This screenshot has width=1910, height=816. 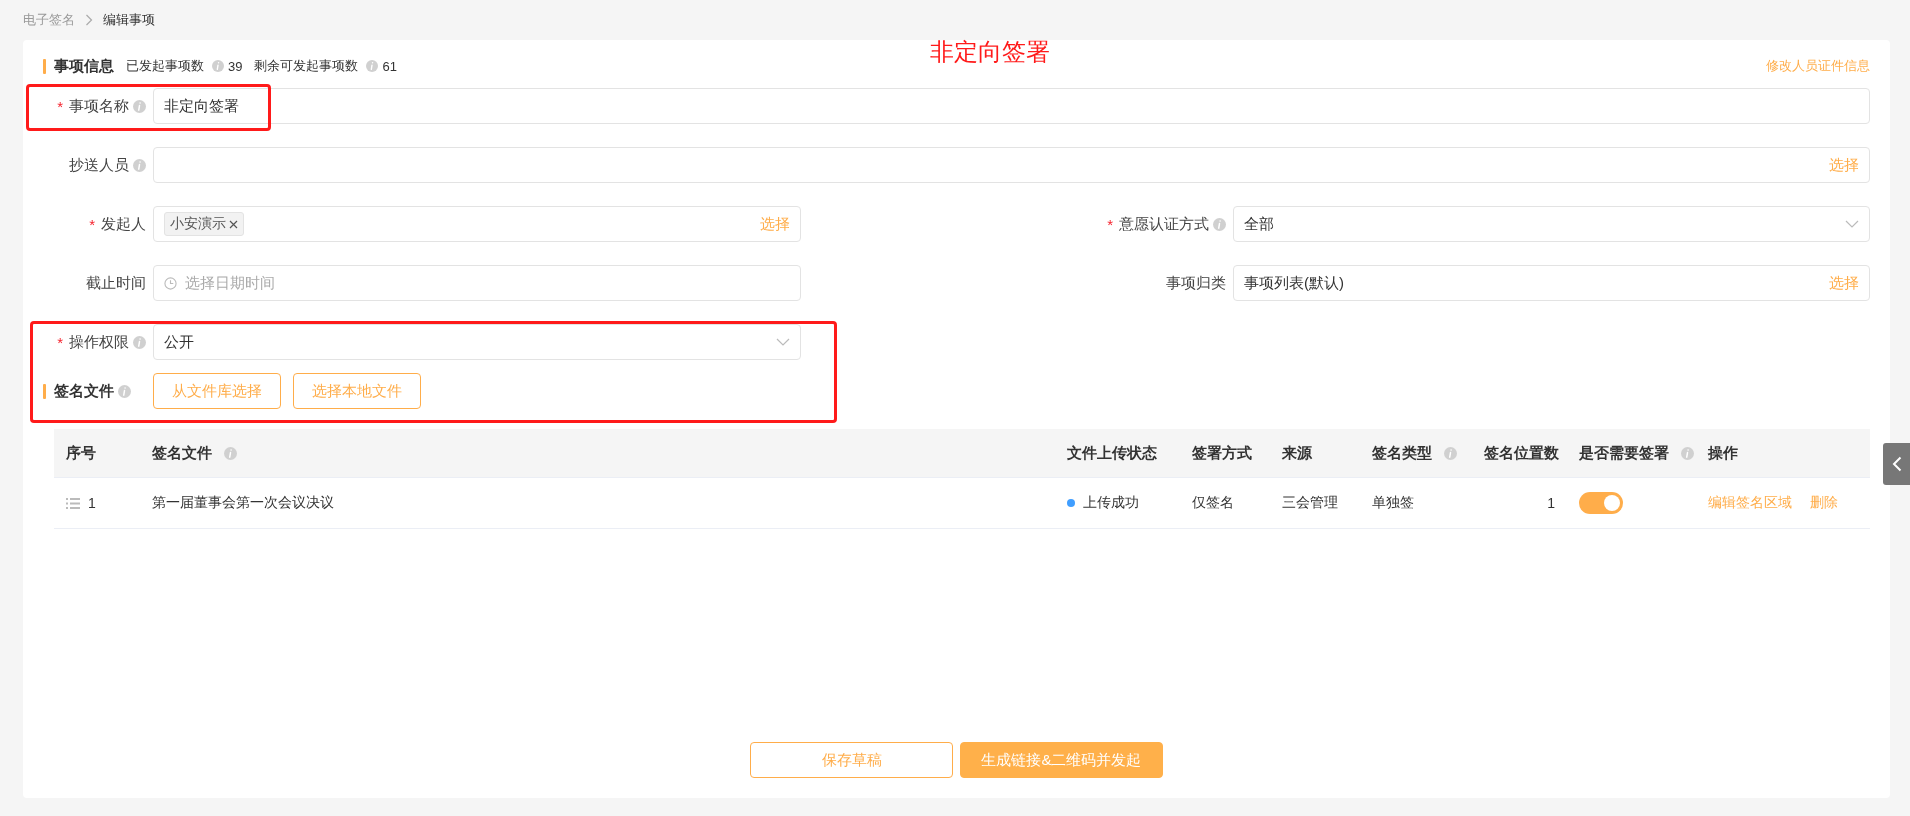 I want to click on table-cell: 第一届董事会第一次会议决议, so click(x=243, y=503).